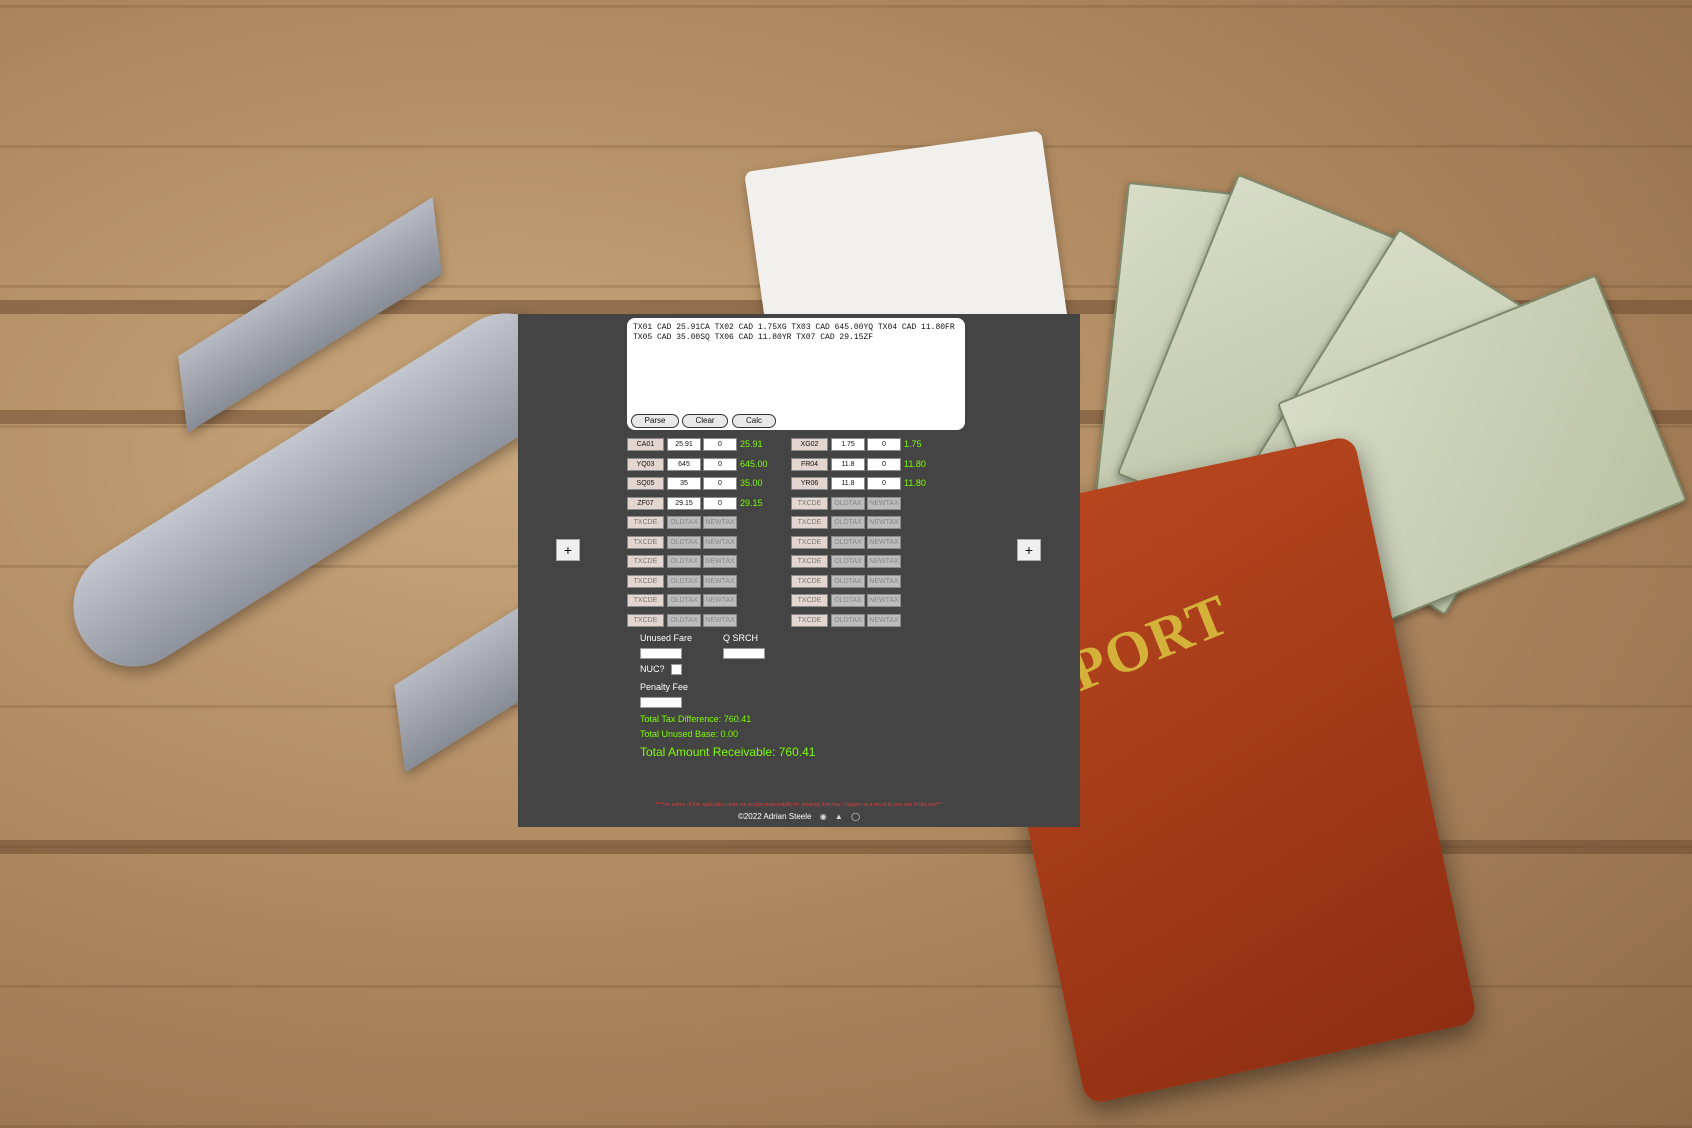 This screenshot has width=1692, height=1128. What do you see at coordinates (823, 816) in the screenshot?
I see `github-icon: ◉` at bounding box center [823, 816].